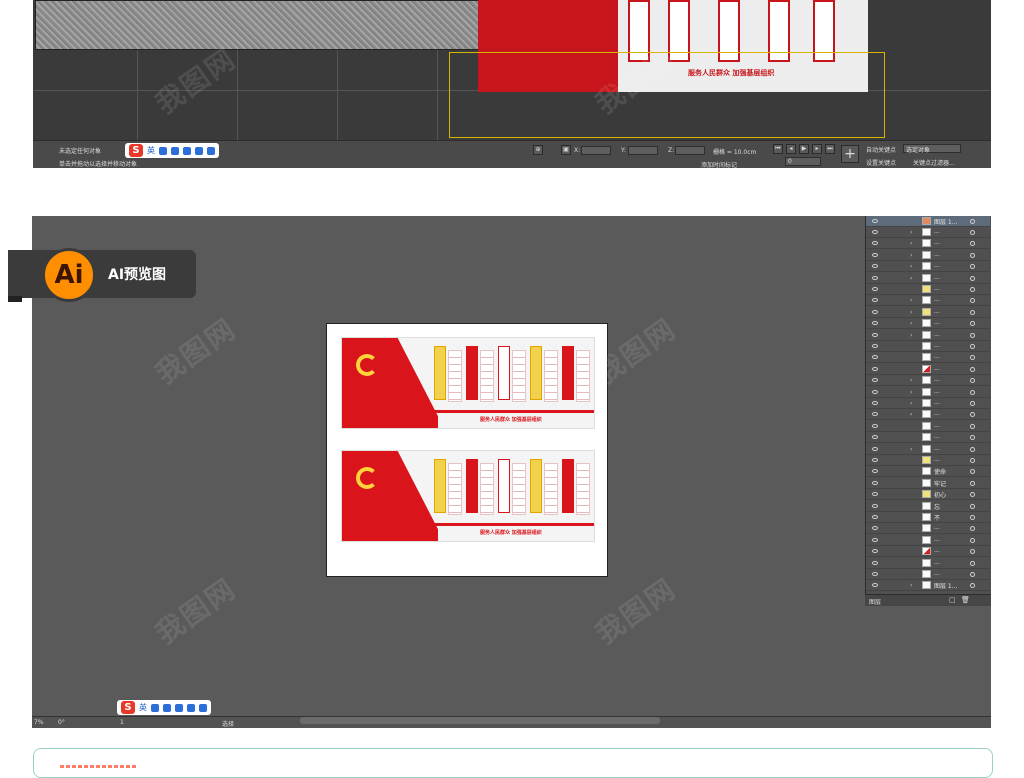 The height and width of the screenshot is (778, 1024). I want to click on auto-key-button: 自动关键点, so click(881, 149).